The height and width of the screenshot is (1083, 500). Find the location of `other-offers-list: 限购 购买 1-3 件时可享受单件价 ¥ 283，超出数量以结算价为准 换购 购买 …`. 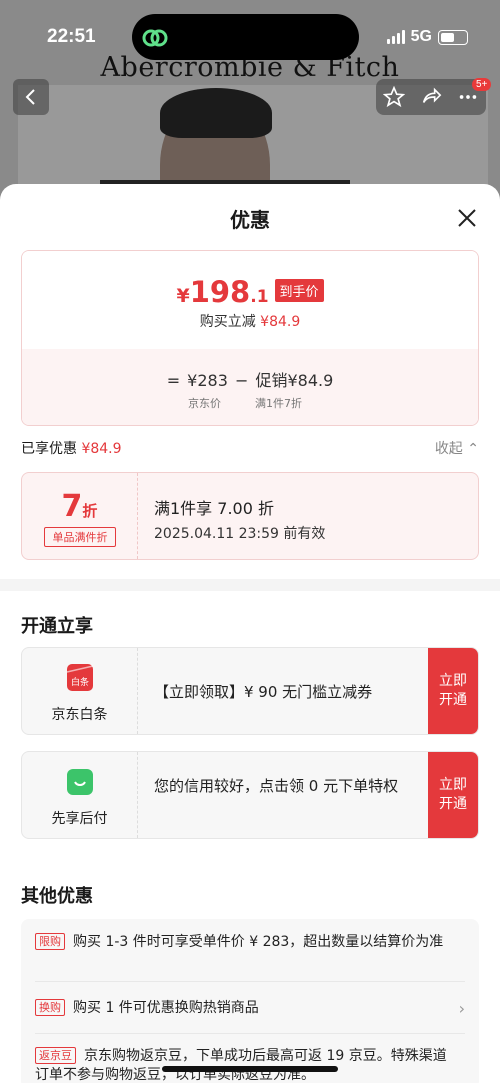

other-offers-list: 限购 购买 1-3 件时可享受单件价 ¥ 283，超出数量以结算价为准 换购 购买 … is located at coordinates (250, 1001).